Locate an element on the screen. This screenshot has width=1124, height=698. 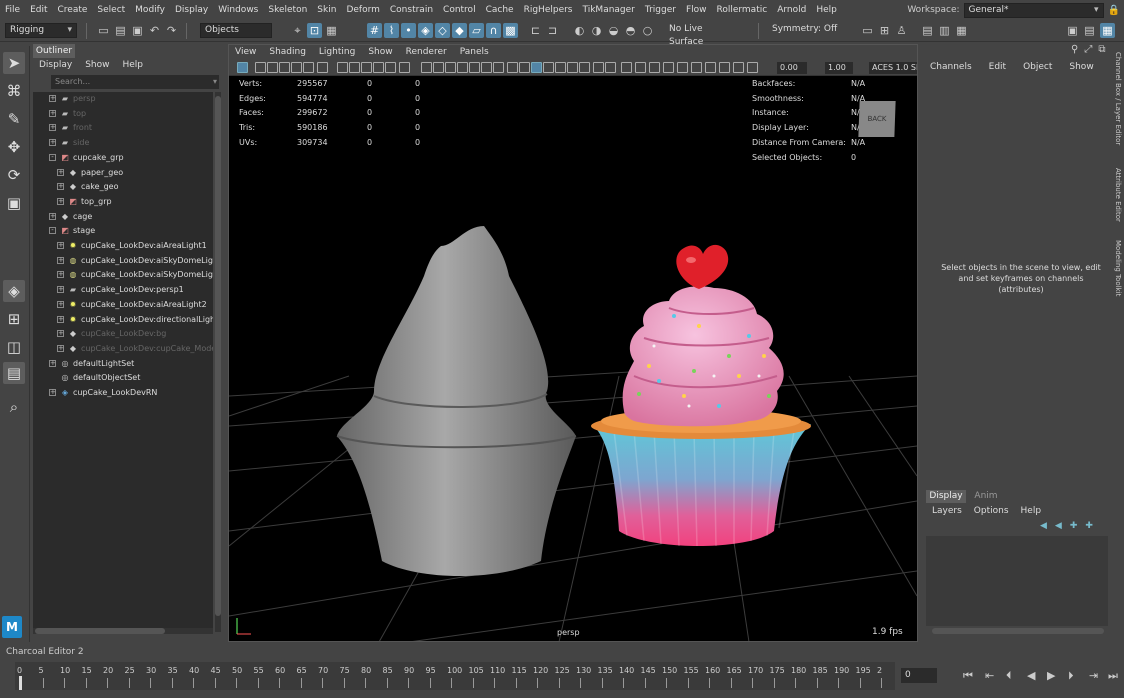
paint-select-tool-icon: ✎ is located at coordinates (14, 119).